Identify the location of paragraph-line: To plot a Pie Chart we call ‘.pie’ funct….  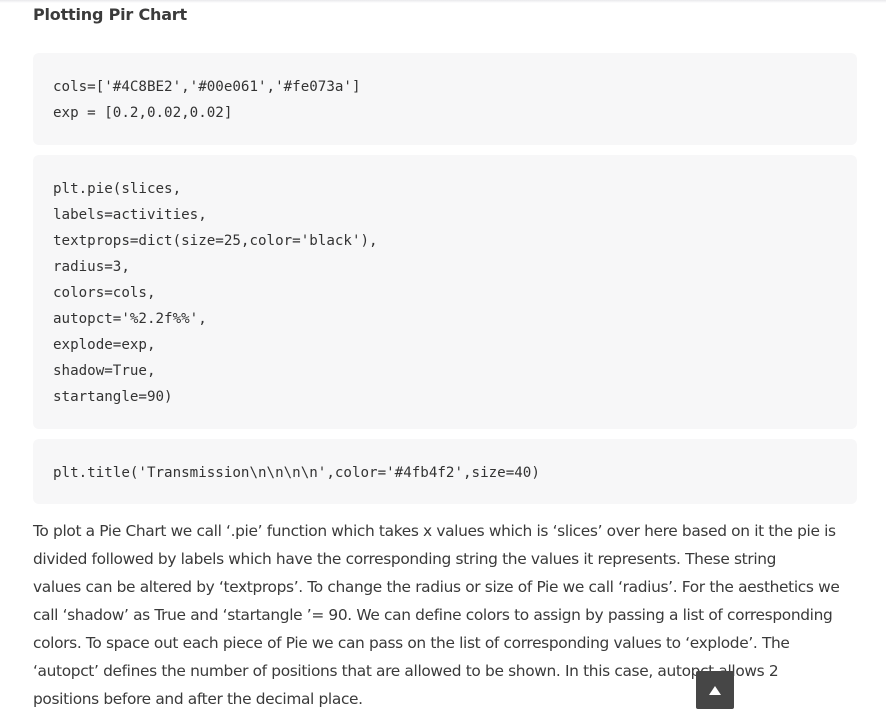
(434, 531).